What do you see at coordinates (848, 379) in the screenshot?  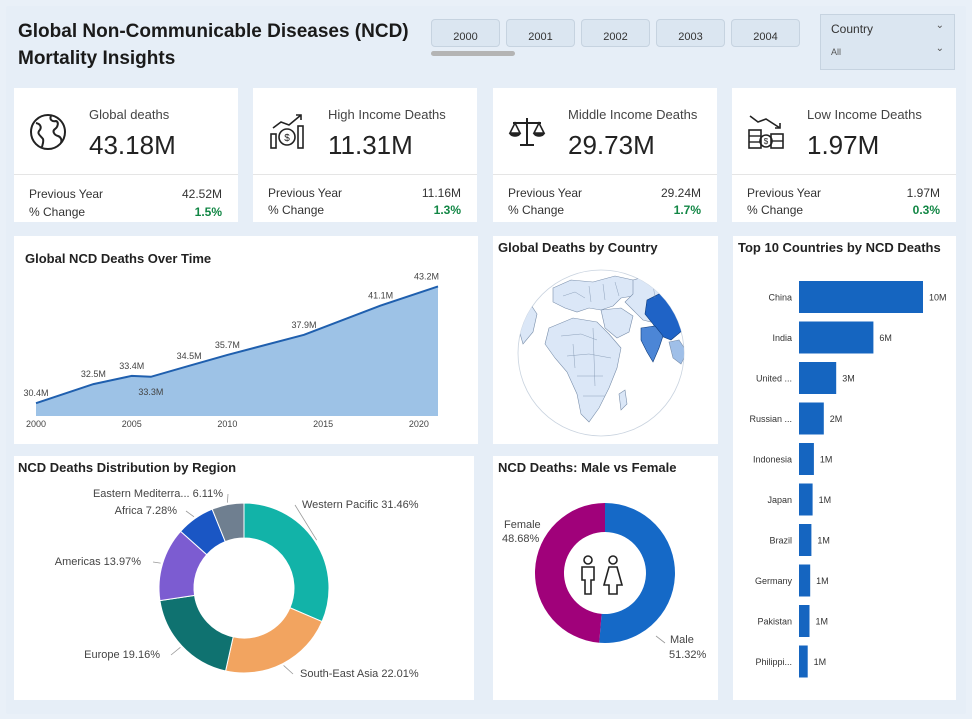 I see `bar-value-label: 3M` at bounding box center [848, 379].